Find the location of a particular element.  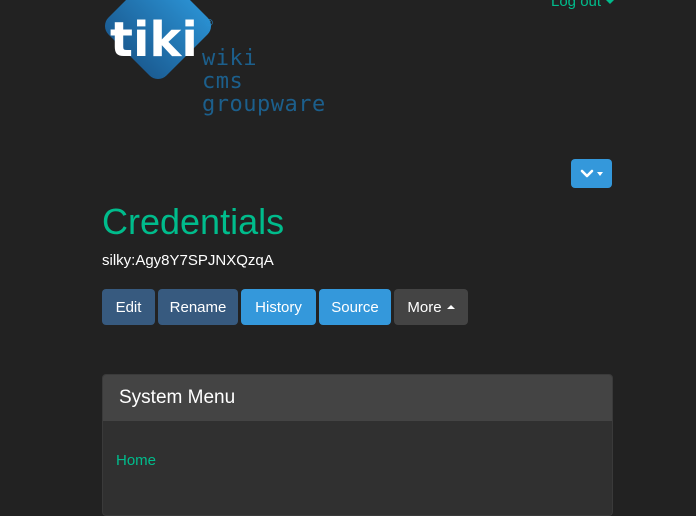

system-menu-header: System Menu is located at coordinates (357, 398).